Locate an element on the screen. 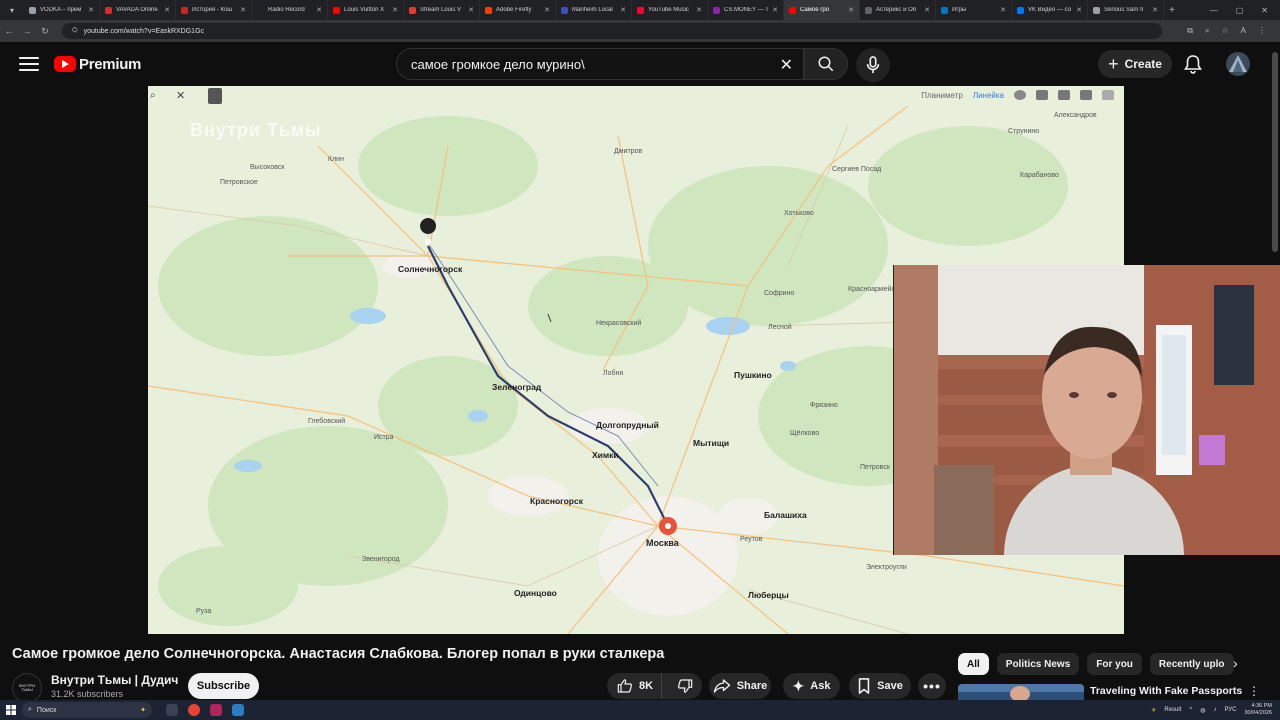 Image resolution: width=1280 pixels, height=720 pixels. new-tab-button: + is located at coordinates (1172, 10).